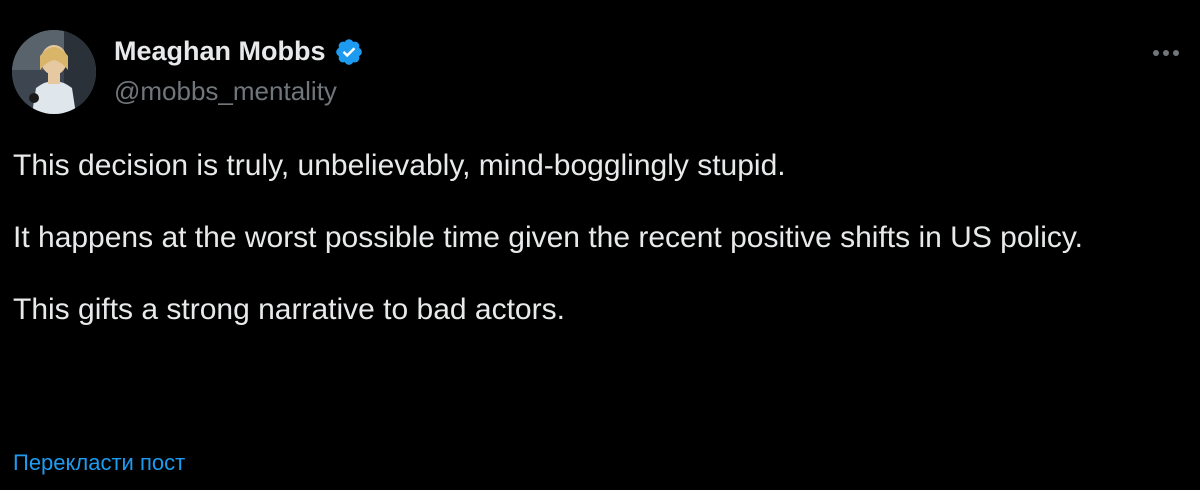  What do you see at coordinates (220, 51) in the screenshot?
I see `display-name: Meaghan Mobbs` at bounding box center [220, 51].